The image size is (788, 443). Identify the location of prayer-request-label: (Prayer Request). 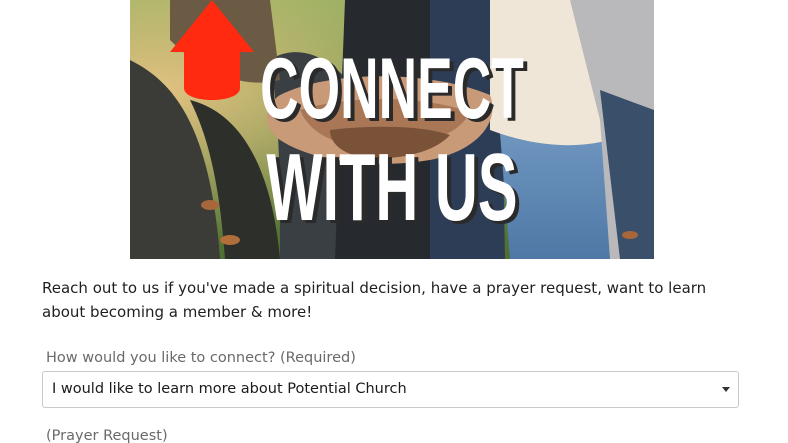
(107, 435).